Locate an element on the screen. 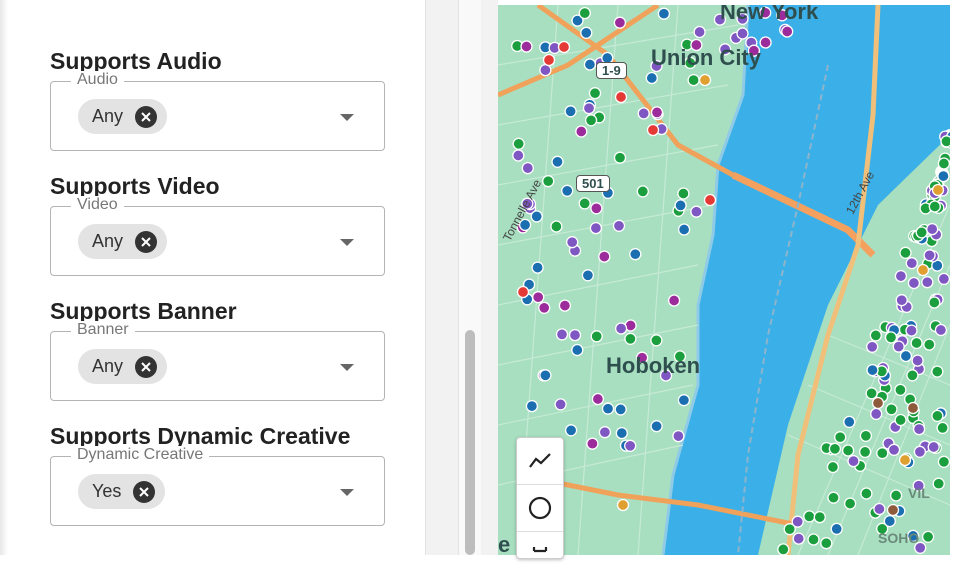 This screenshot has height=578, width=955. chip-label: Any is located at coordinates (108, 241).